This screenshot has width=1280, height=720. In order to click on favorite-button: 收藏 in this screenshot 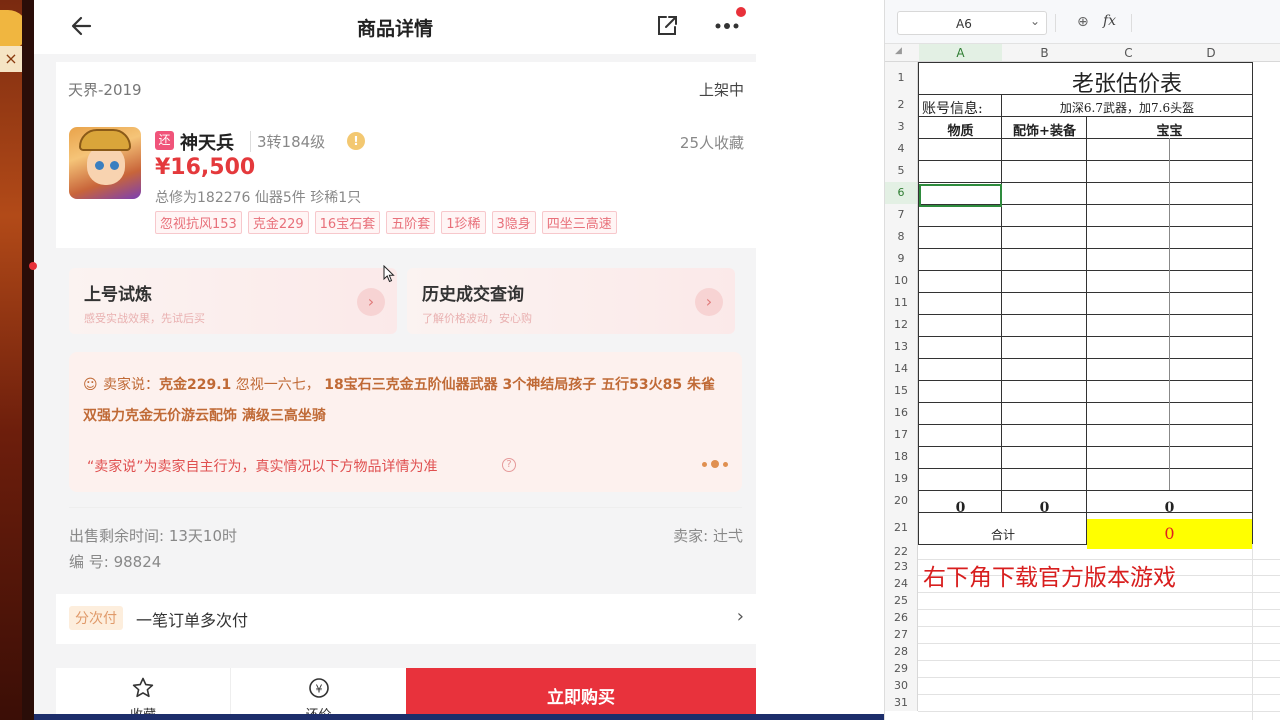, I will do `click(143, 694)`.